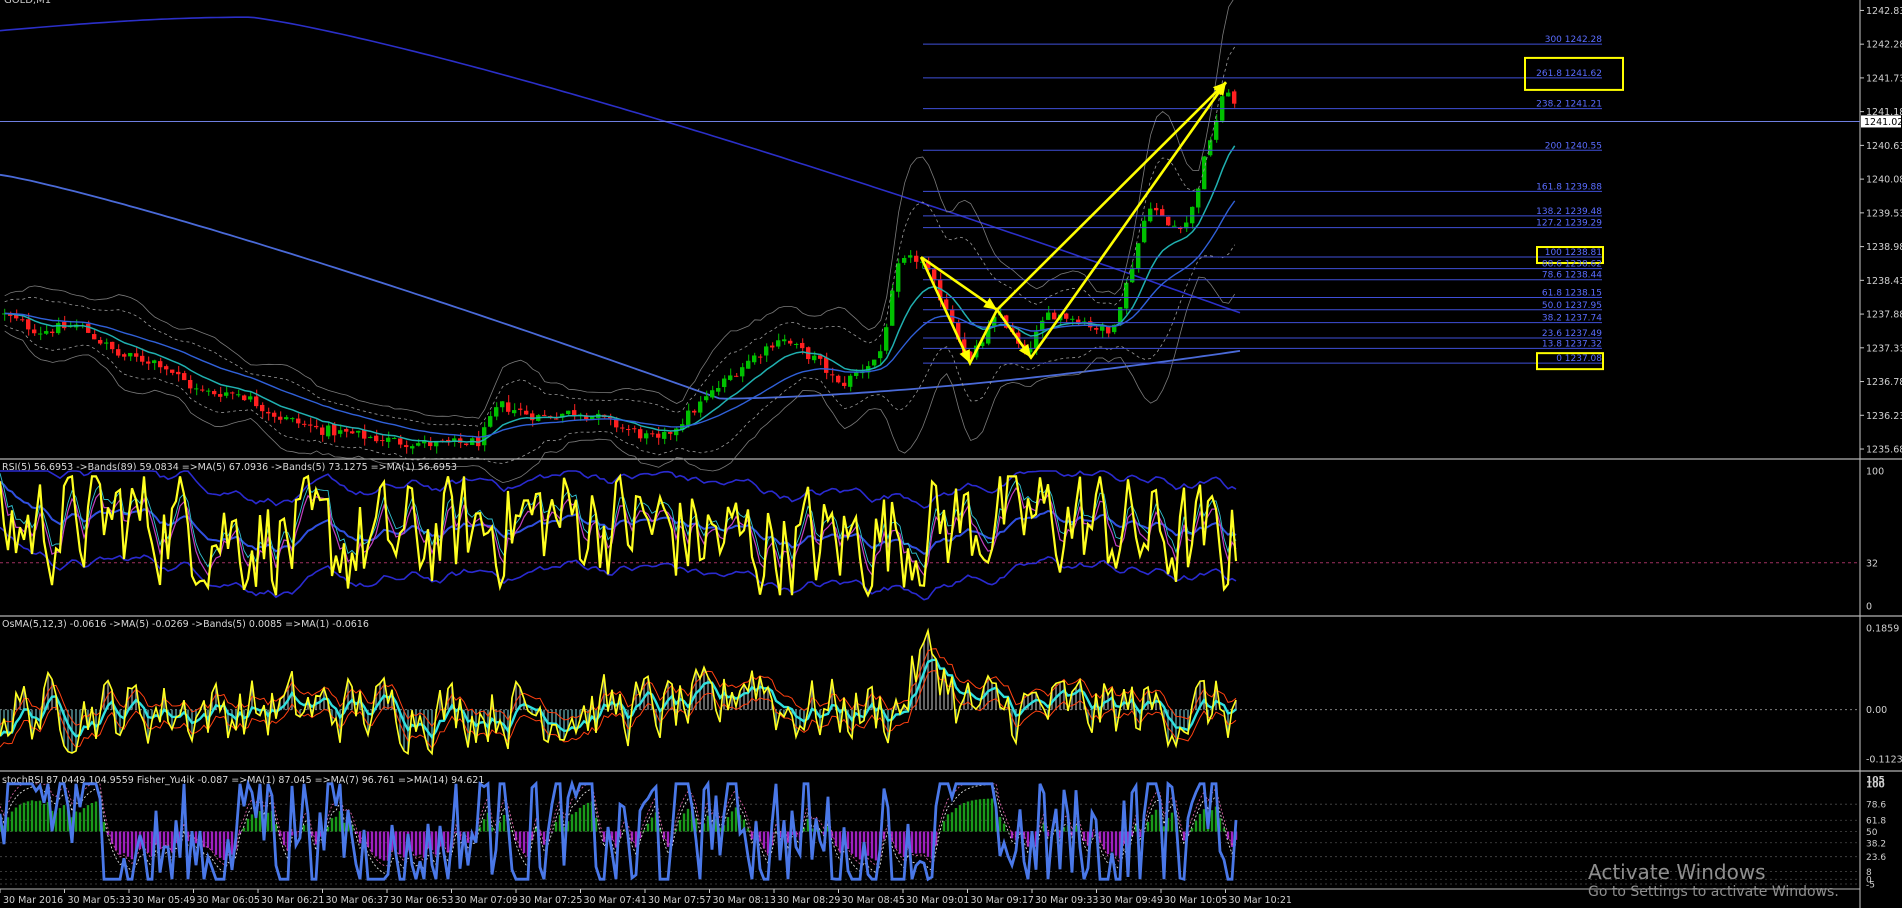 Image resolution: width=1902 pixels, height=908 pixels. What do you see at coordinates (873, 900) in the screenshot?
I see `time-tick-label: 30 Mar 08:45` at bounding box center [873, 900].